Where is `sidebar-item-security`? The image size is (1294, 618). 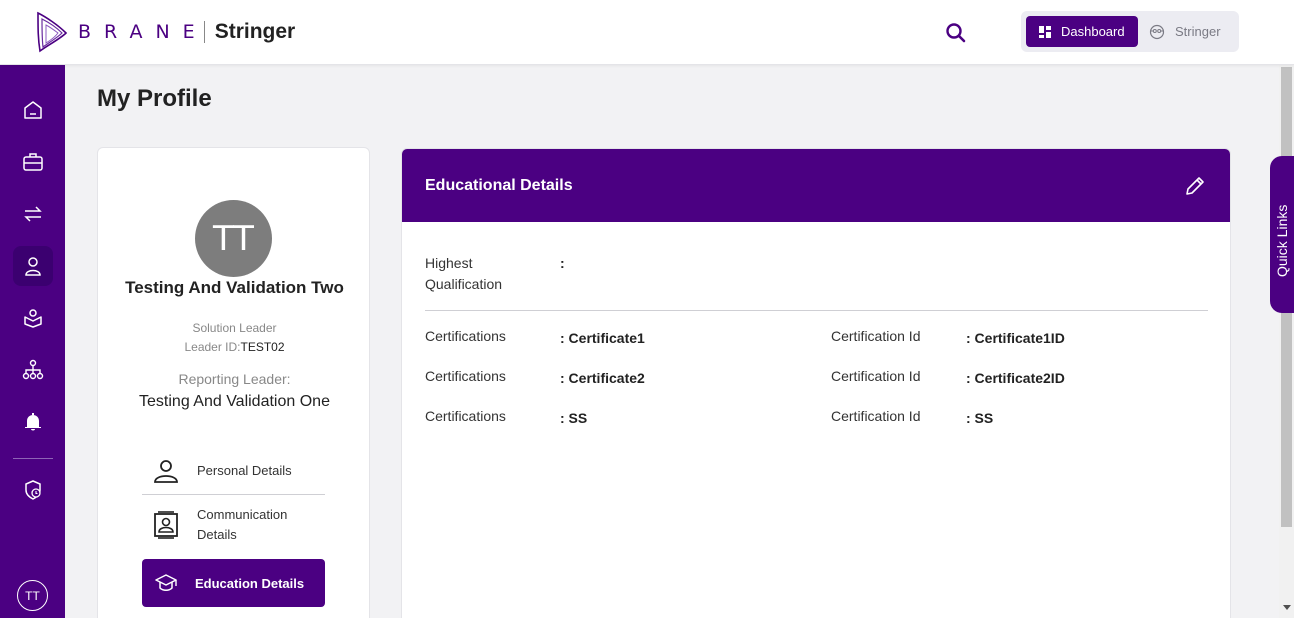
sidebar-item-security is located at coordinates (33, 490).